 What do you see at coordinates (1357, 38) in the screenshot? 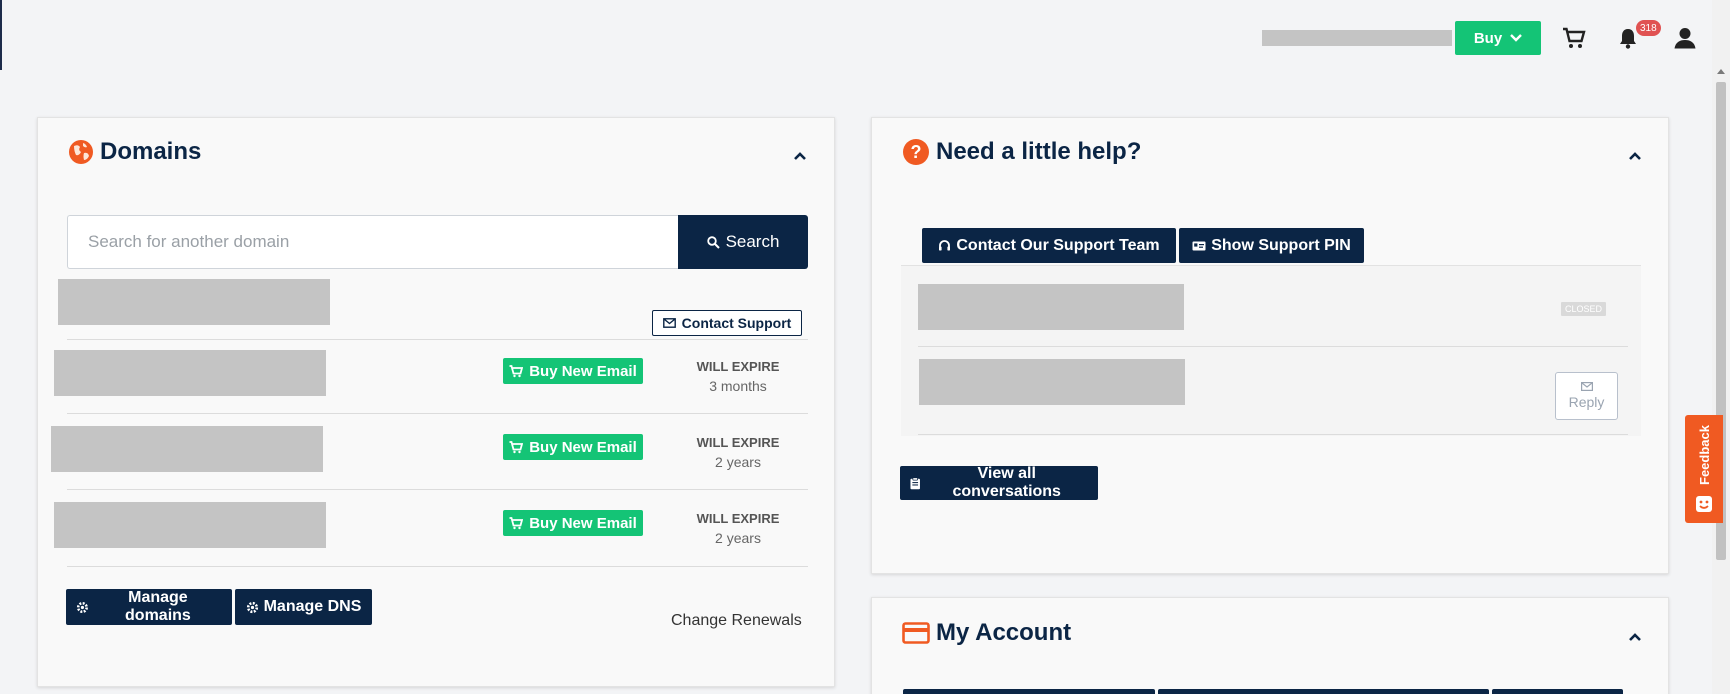
I see `redacted-account-name` at bounding box center [1357, 38].